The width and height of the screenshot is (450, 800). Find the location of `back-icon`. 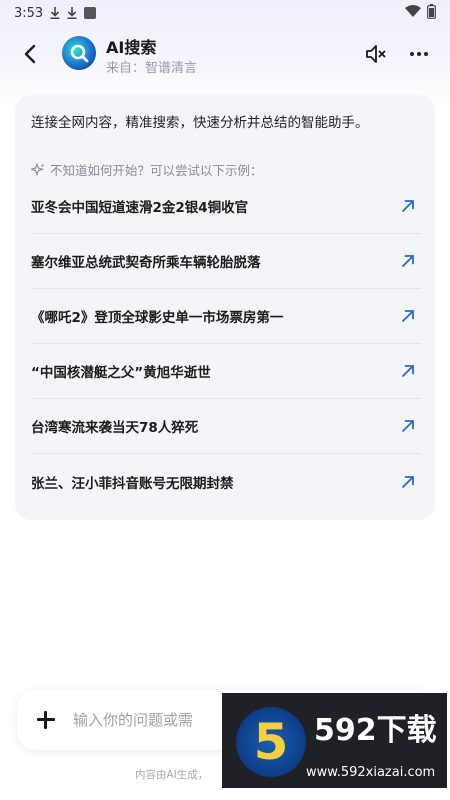

back-icon is located at coordinates (30, 54).